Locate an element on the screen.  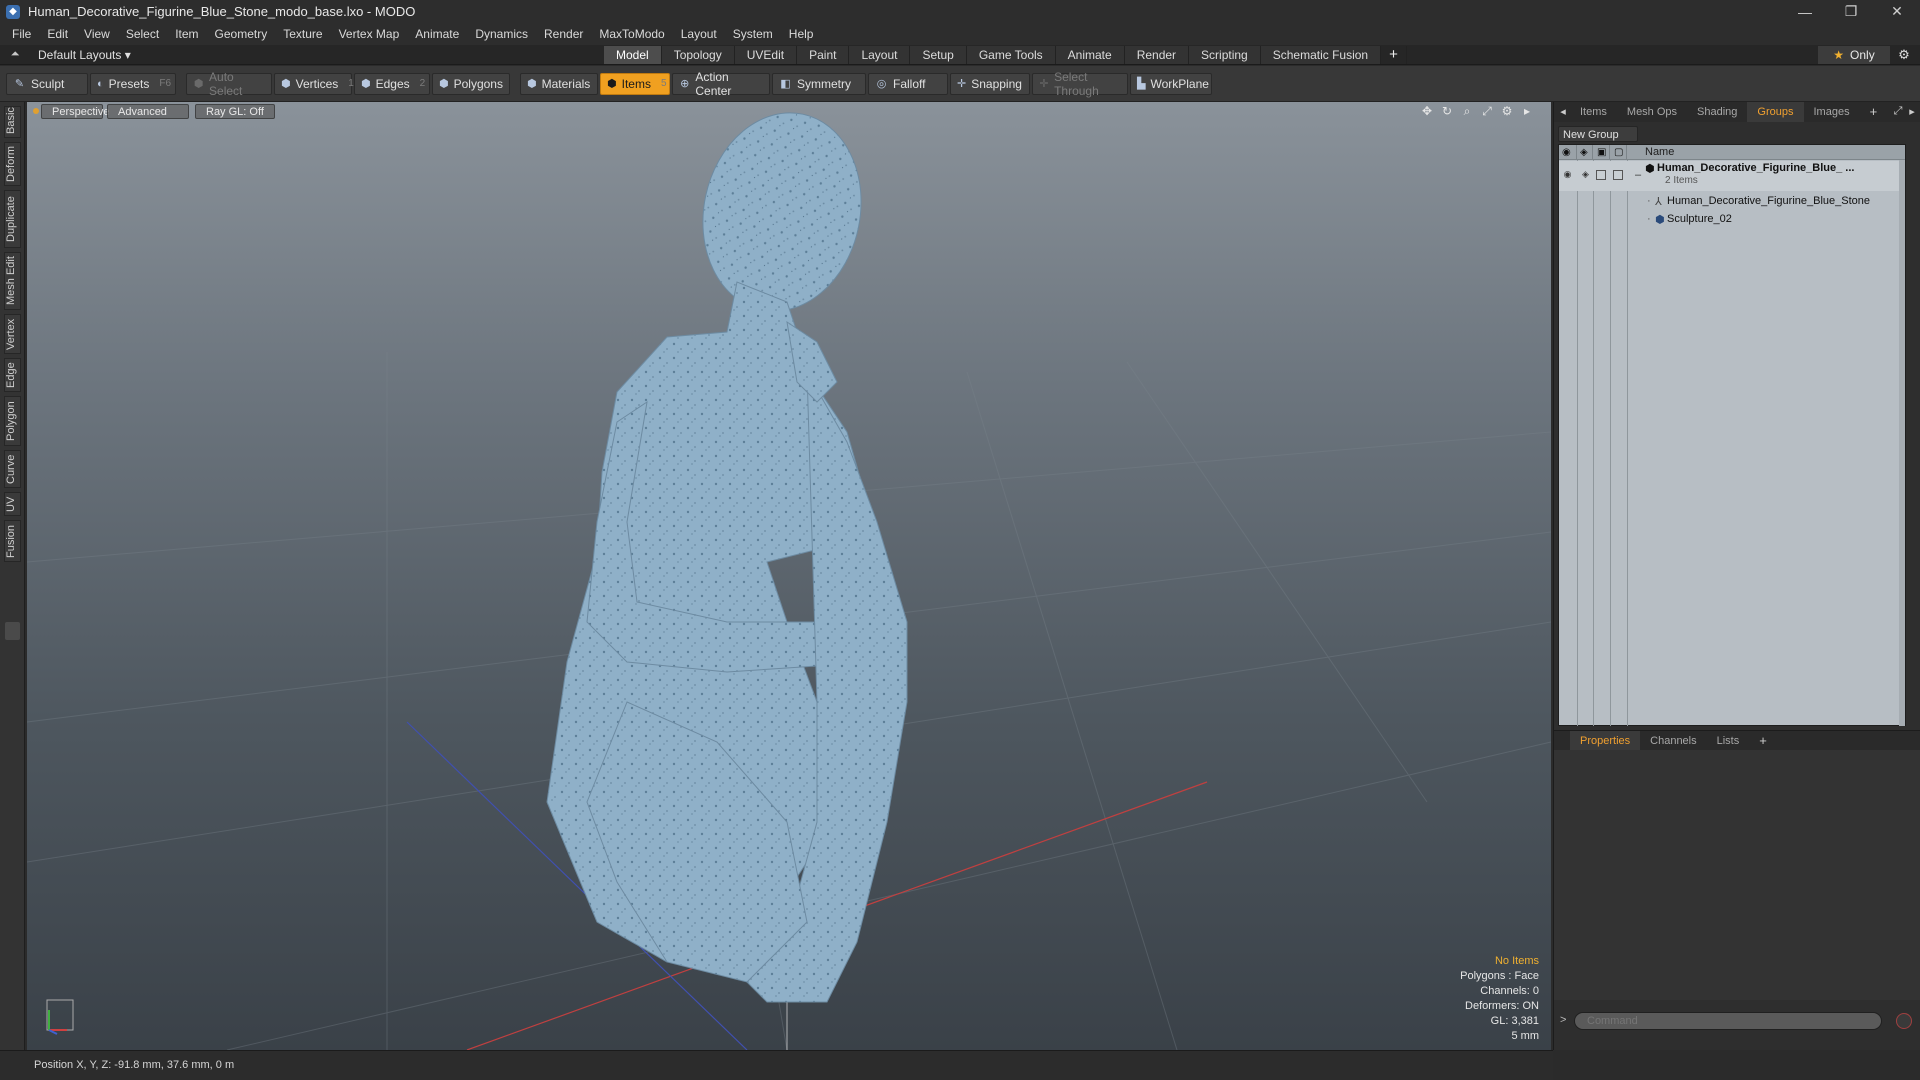
menu-layout: Layout is located at coordinates (699, 34).